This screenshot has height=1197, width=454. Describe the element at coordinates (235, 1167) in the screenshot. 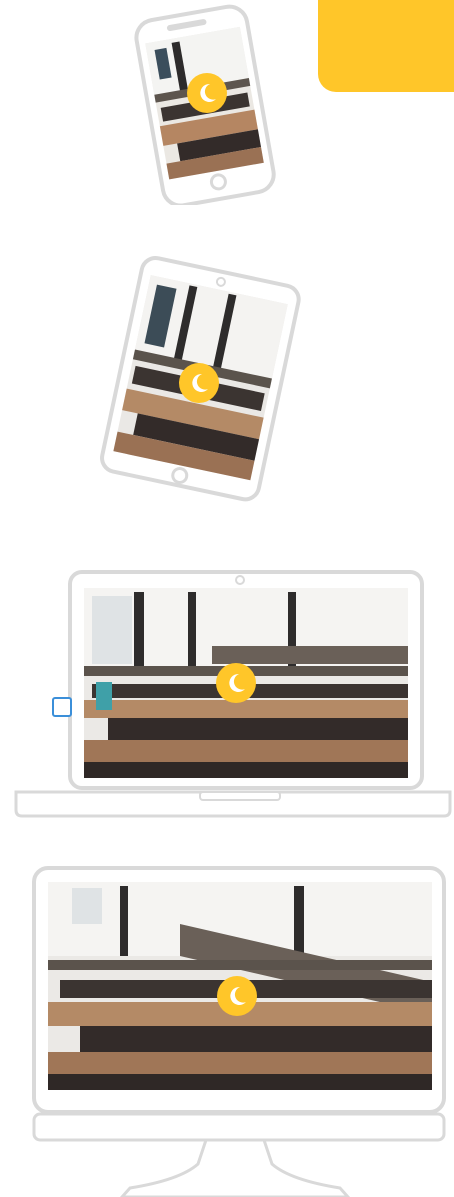

I see `monitor-stand` at that location.